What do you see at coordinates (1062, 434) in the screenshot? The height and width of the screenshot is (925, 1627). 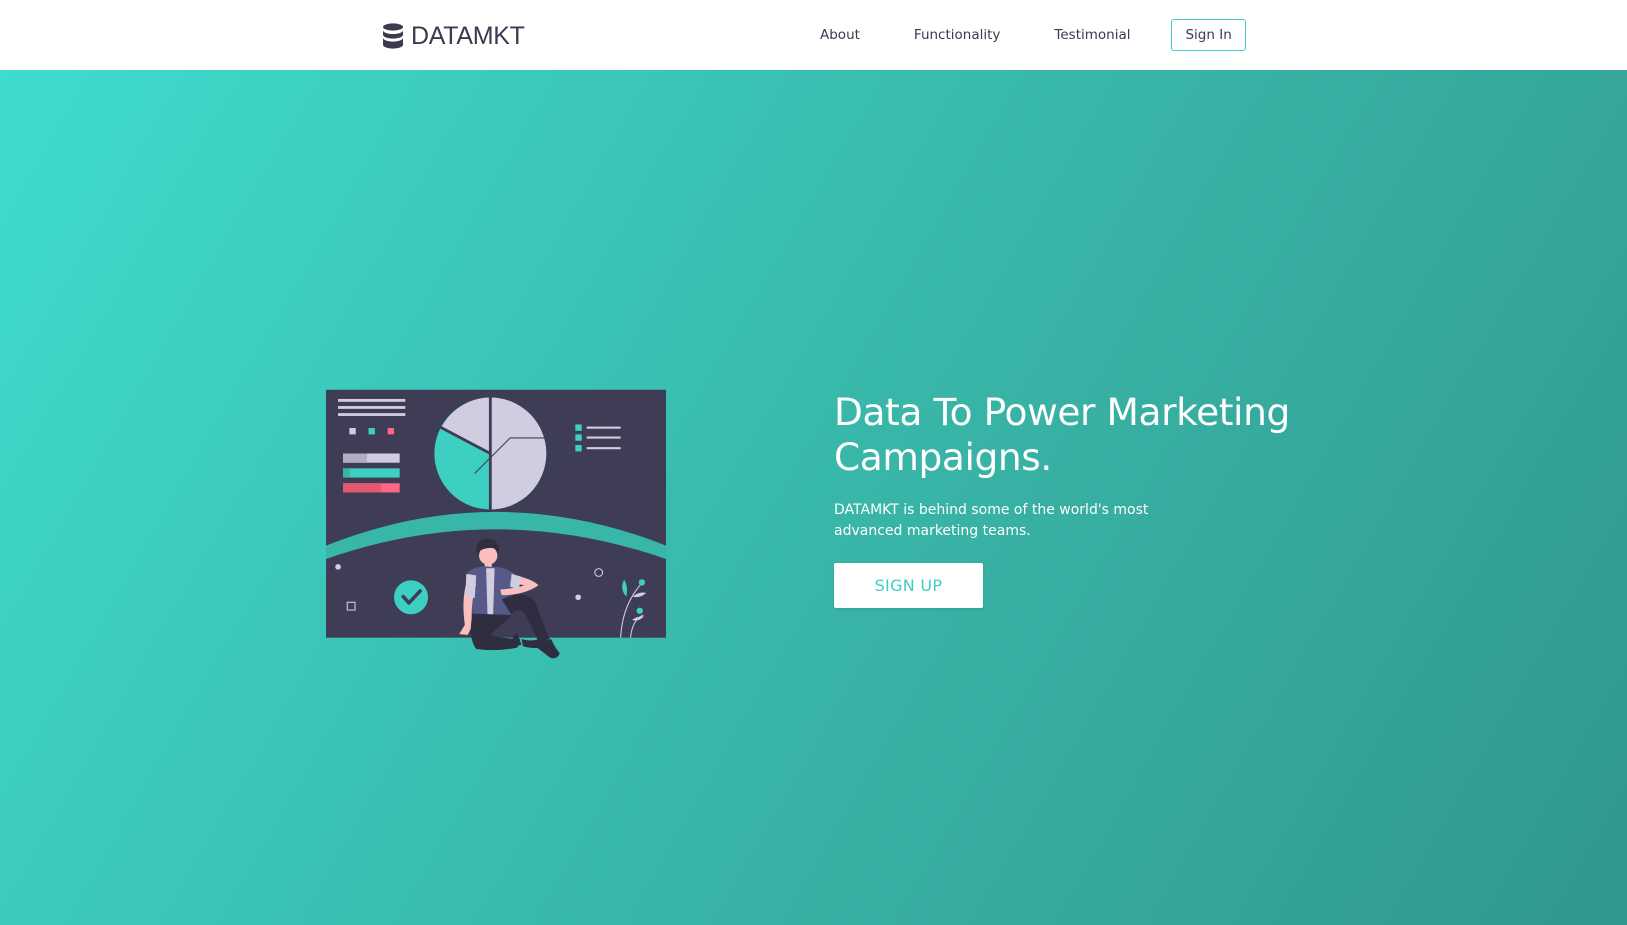 I see `hero-title: Data To Power Marketing Campaigns.` at bounding box center [1062, 434].